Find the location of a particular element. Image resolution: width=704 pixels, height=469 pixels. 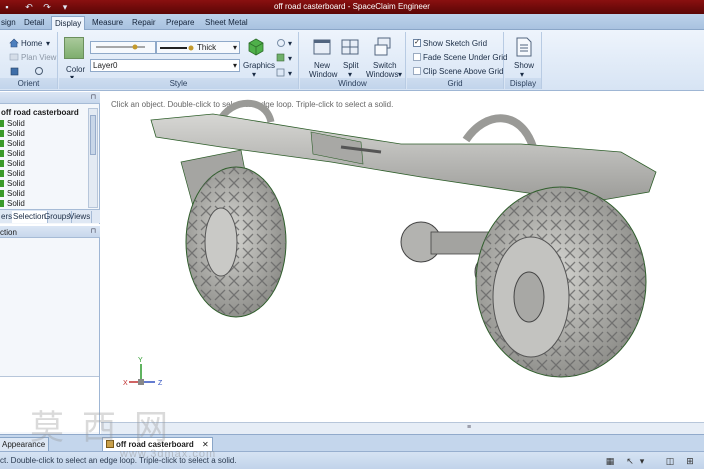

tab-repair: Repair is located at coordinates (144, 23).